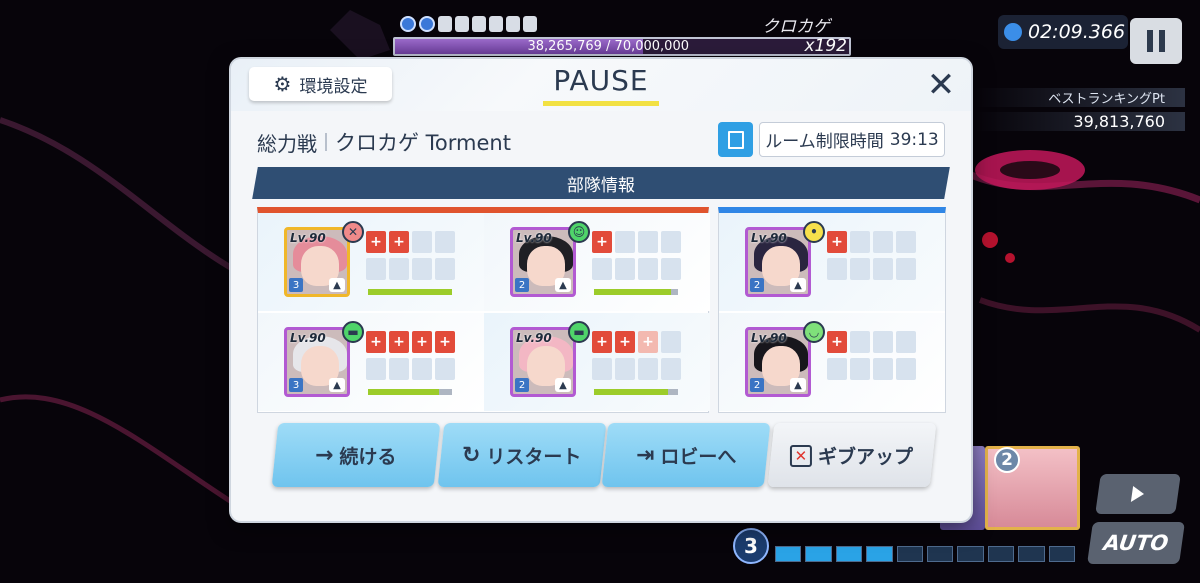 The image size is (1200, 583). I want to click on clock-icon, so click(1013, 32).